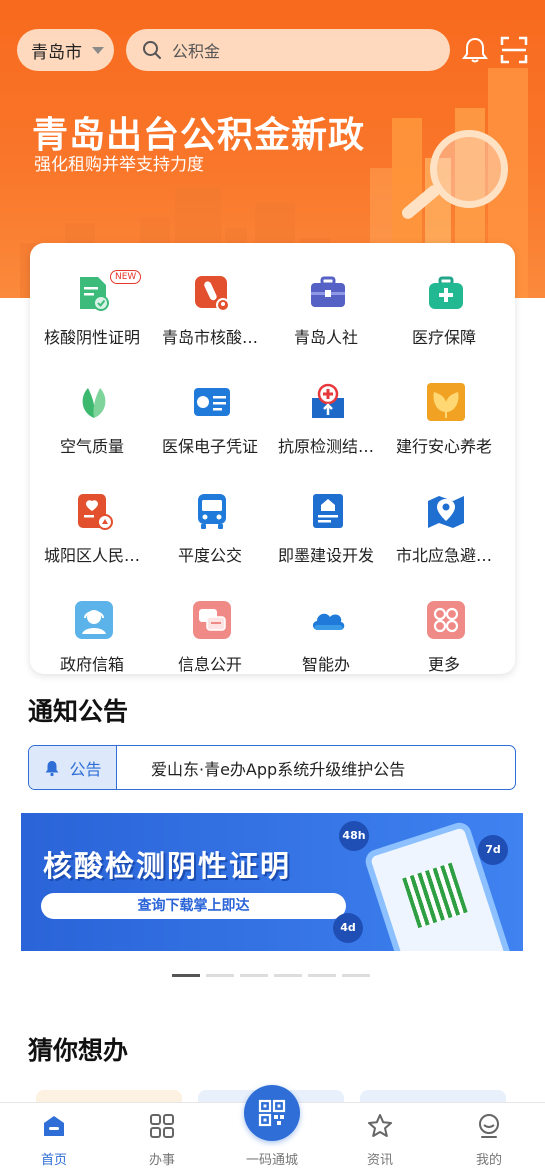 The image size is (545, 1173). Describe the element at coordinates (443, 337) in the screenshot. I see `service-label: 医疗保障` at that location.